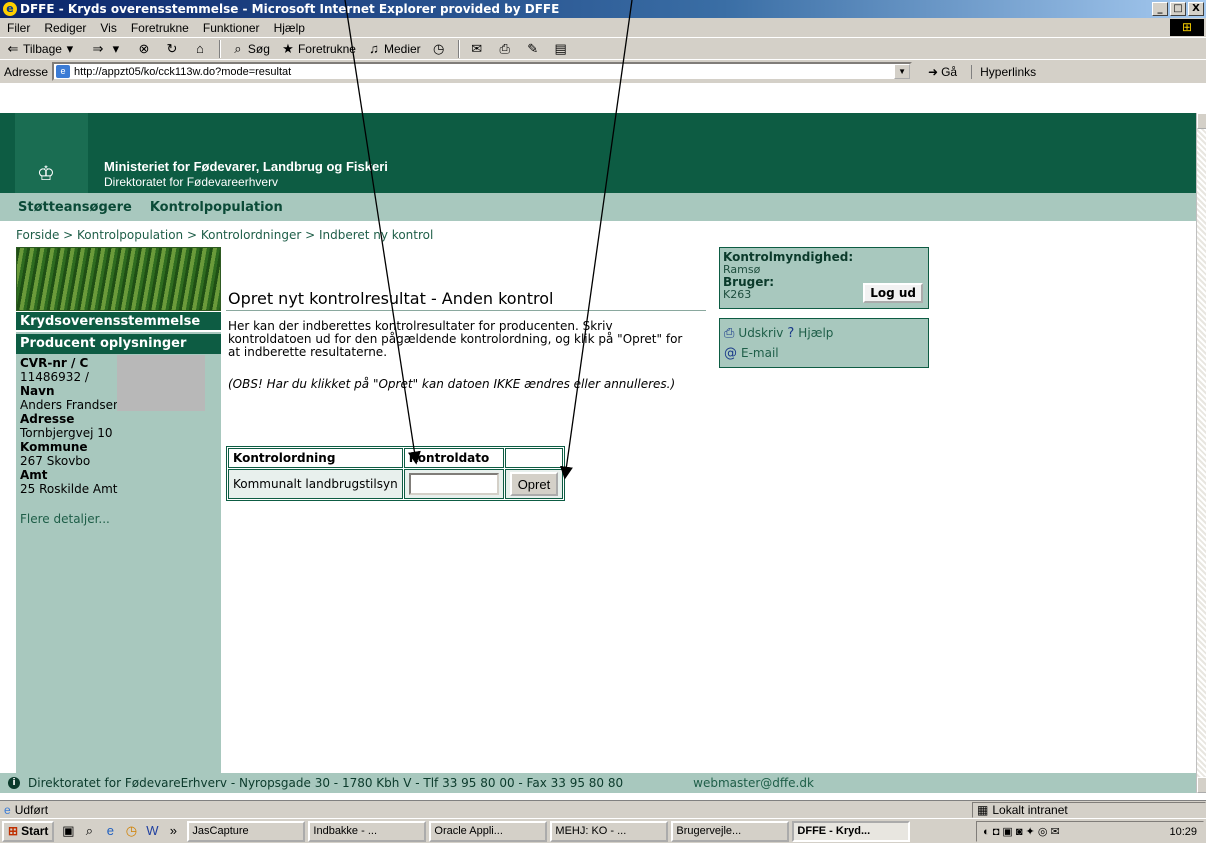 The width and height of the screenshot is (1206, 843). I want to click on print-link: Udskriv, so click(760, 333).